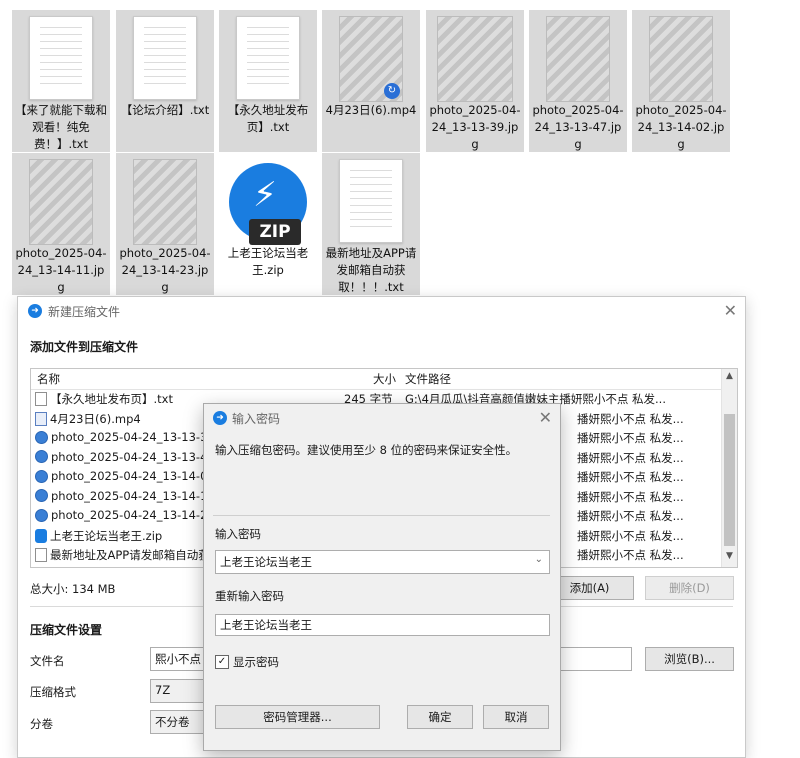  I want to click on video-file-icon, so click(41, 418).